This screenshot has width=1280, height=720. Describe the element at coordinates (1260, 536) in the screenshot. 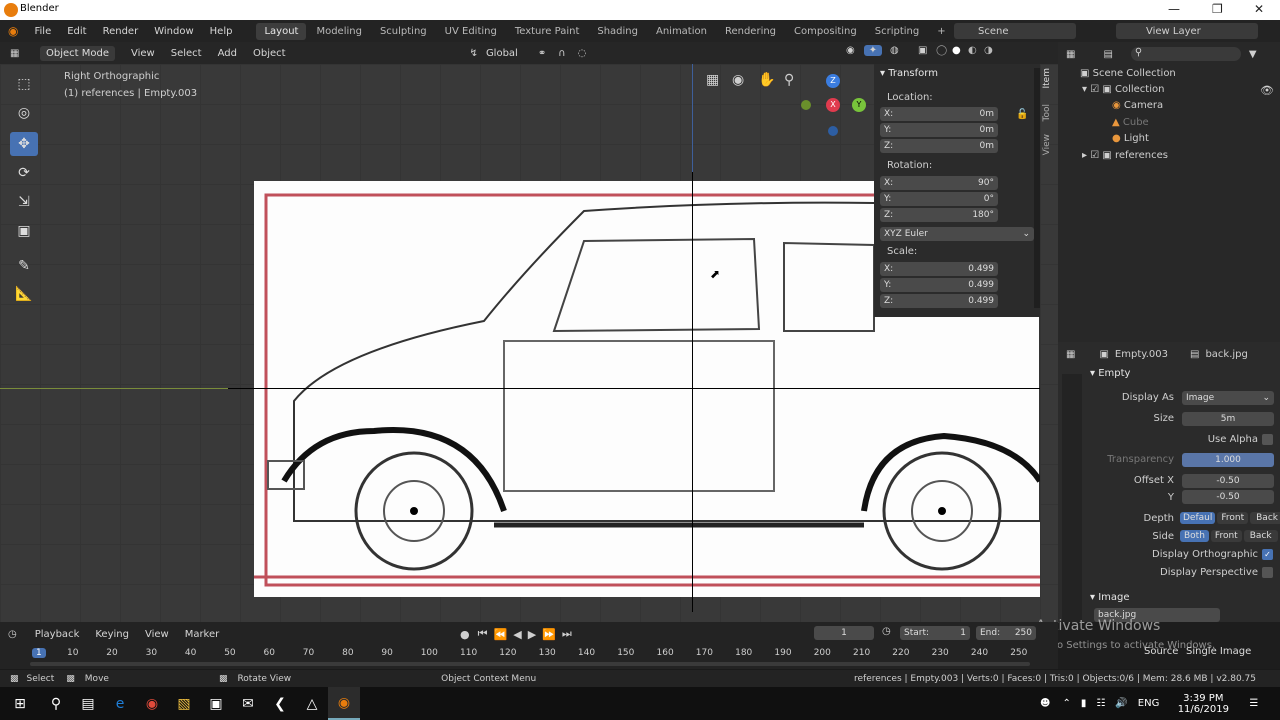

I see `side-back-button: Back` at that location.